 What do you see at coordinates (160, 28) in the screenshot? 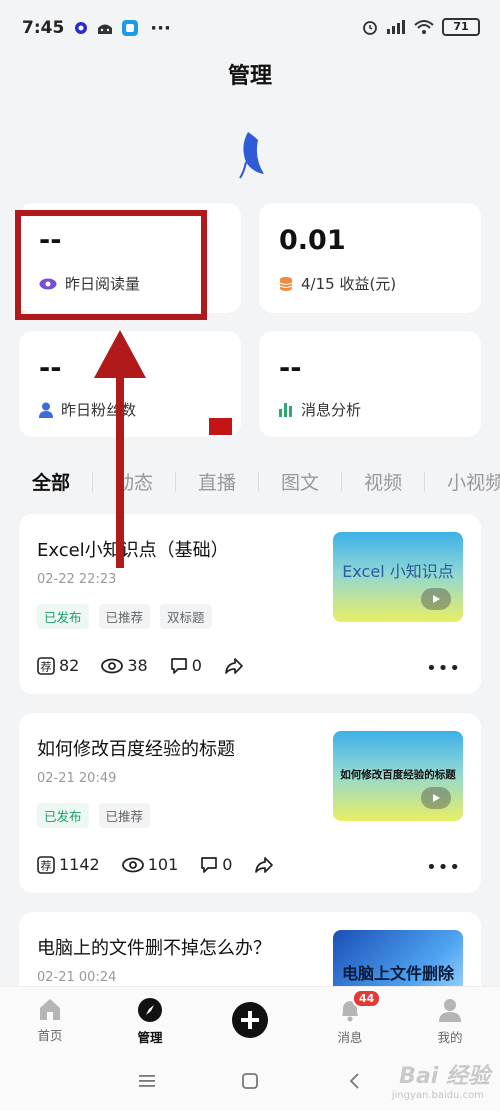
I see `more-notifications-icon: ···` at bounding box center [160, 28].